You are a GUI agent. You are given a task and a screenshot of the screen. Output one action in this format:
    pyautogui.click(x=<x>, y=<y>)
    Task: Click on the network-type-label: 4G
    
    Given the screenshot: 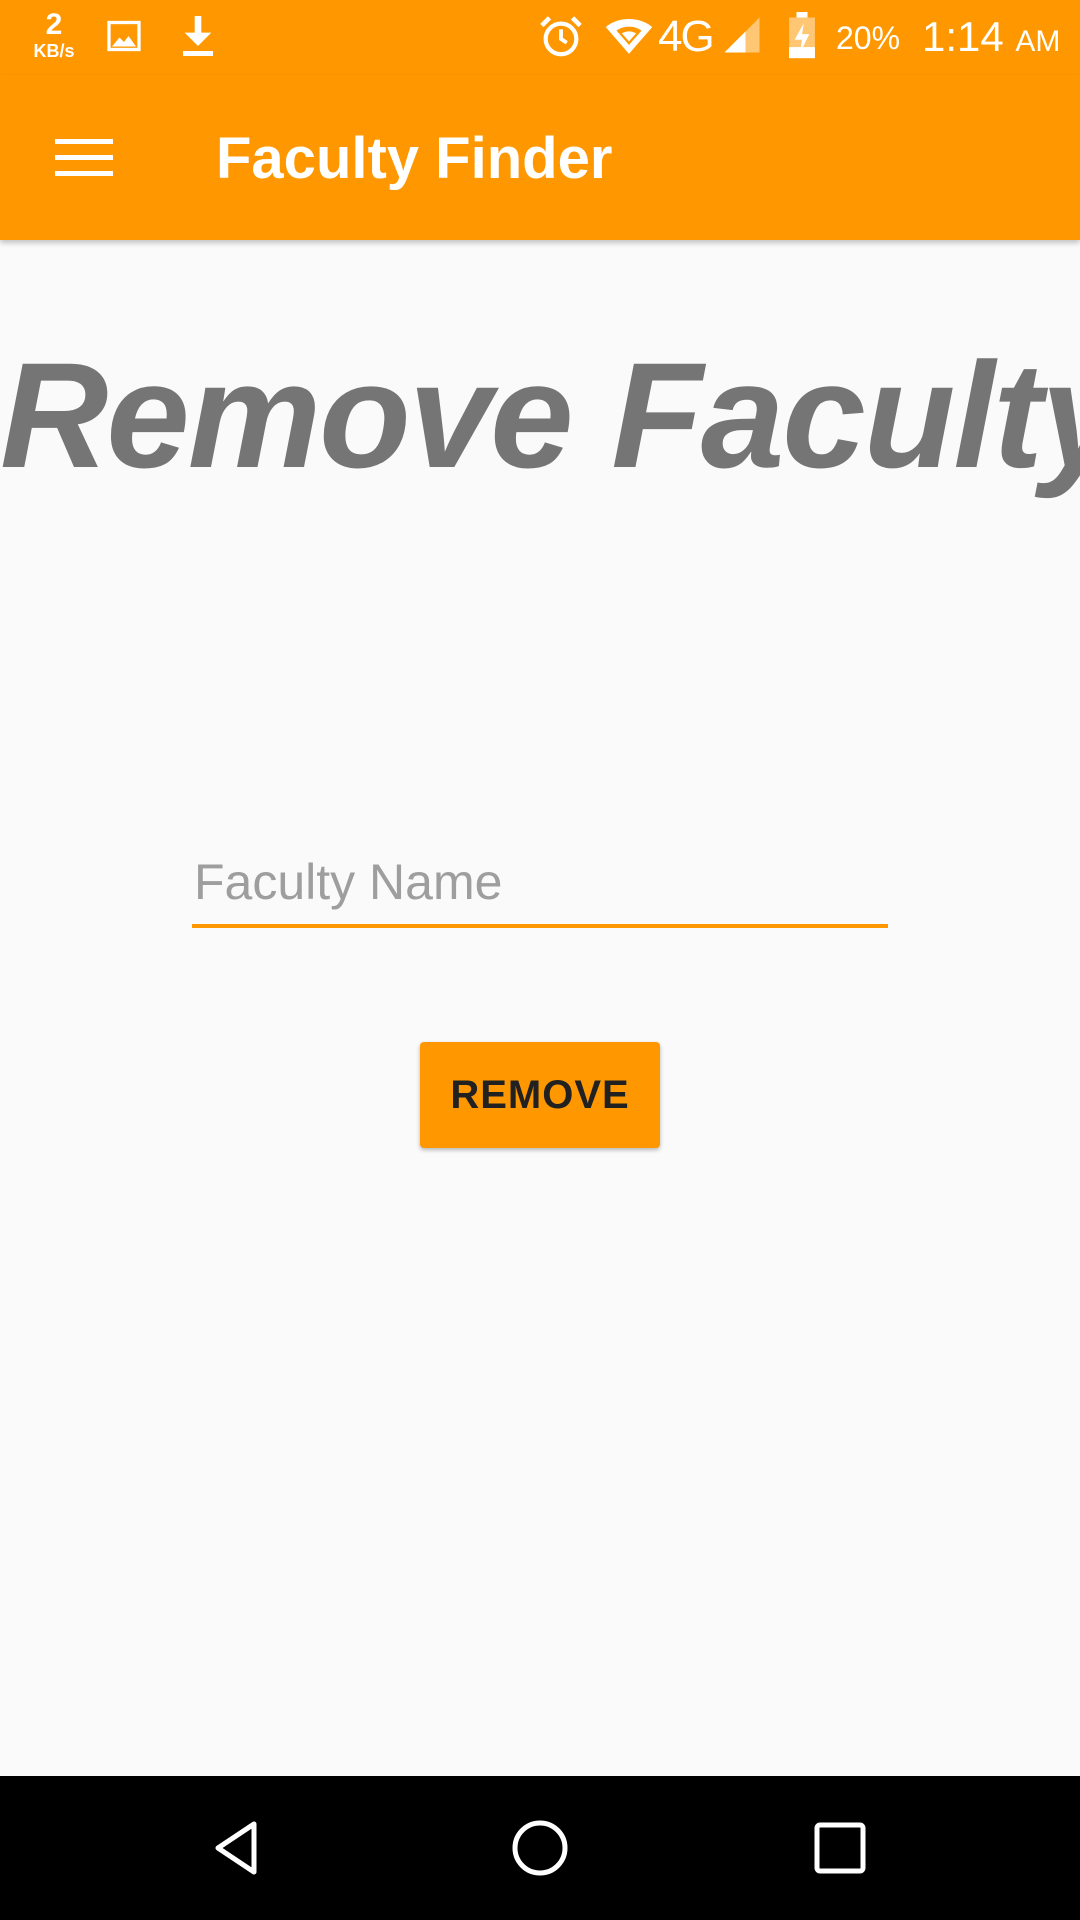 What is the action you would take?
    pyautogui.click(x=686, y=36)
    